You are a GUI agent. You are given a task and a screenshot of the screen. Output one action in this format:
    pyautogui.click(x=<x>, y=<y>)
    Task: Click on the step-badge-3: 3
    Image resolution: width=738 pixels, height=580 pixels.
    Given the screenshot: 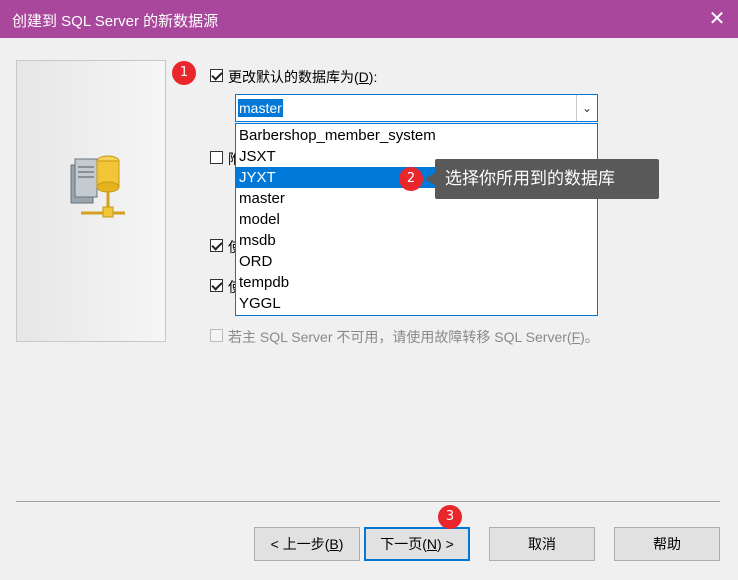 What is the action you would take?
    pyautogui.click(x=450, y=517)
    